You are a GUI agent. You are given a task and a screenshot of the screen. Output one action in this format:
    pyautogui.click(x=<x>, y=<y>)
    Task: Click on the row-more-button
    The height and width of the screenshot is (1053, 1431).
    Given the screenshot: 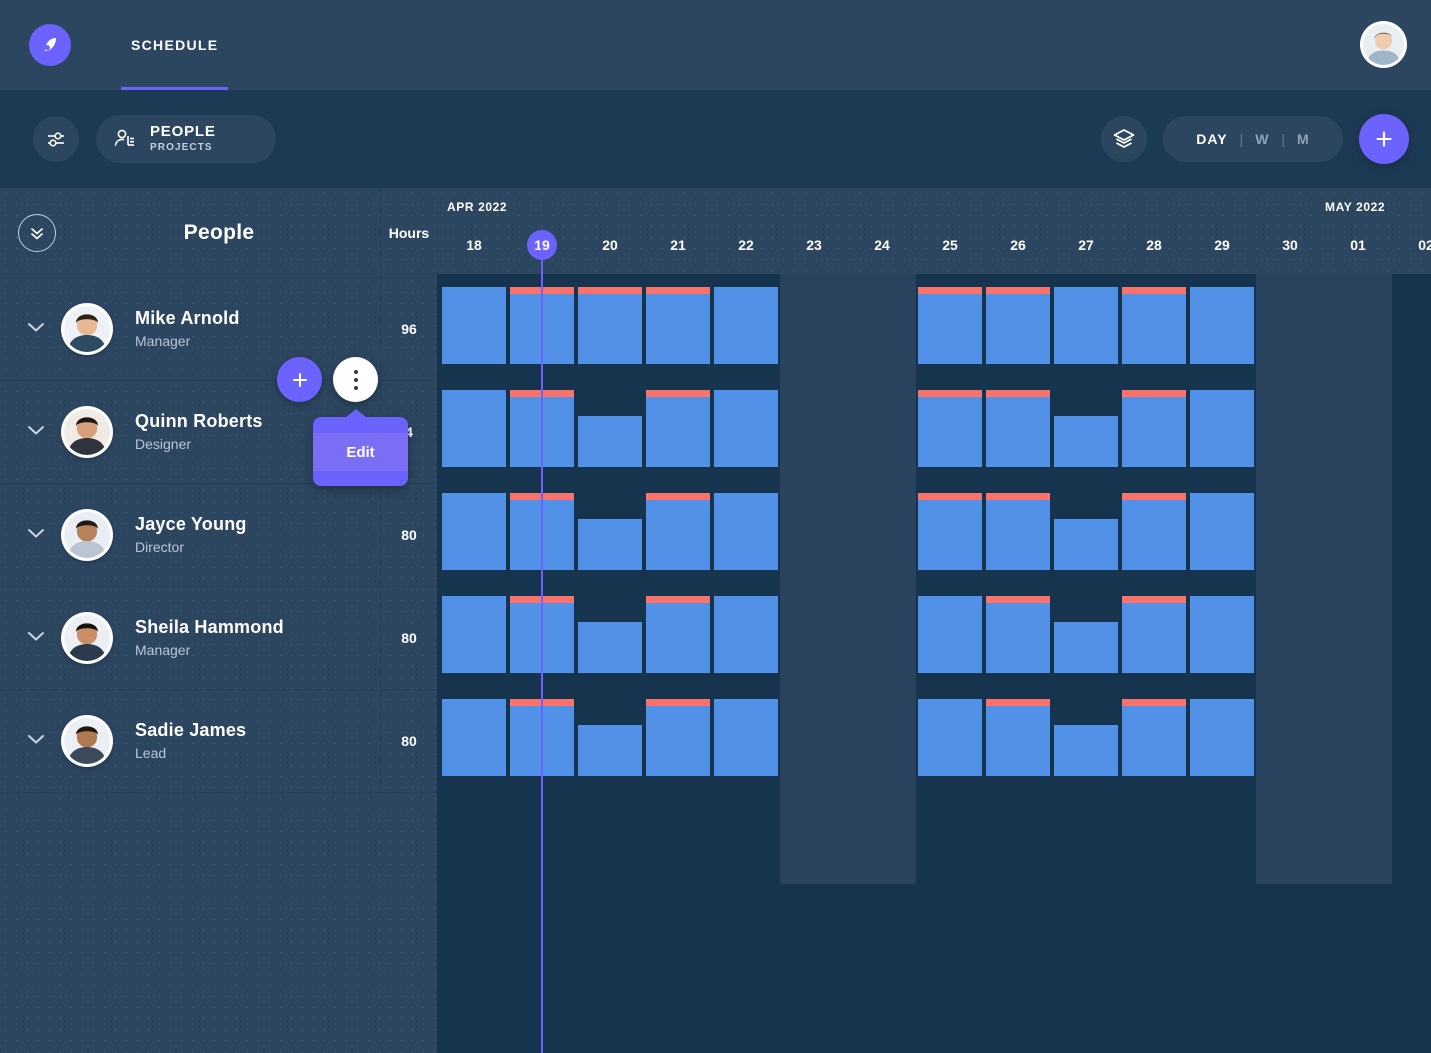 What is the action you would take?
    pyautogui.click(x=355, y=379)
    